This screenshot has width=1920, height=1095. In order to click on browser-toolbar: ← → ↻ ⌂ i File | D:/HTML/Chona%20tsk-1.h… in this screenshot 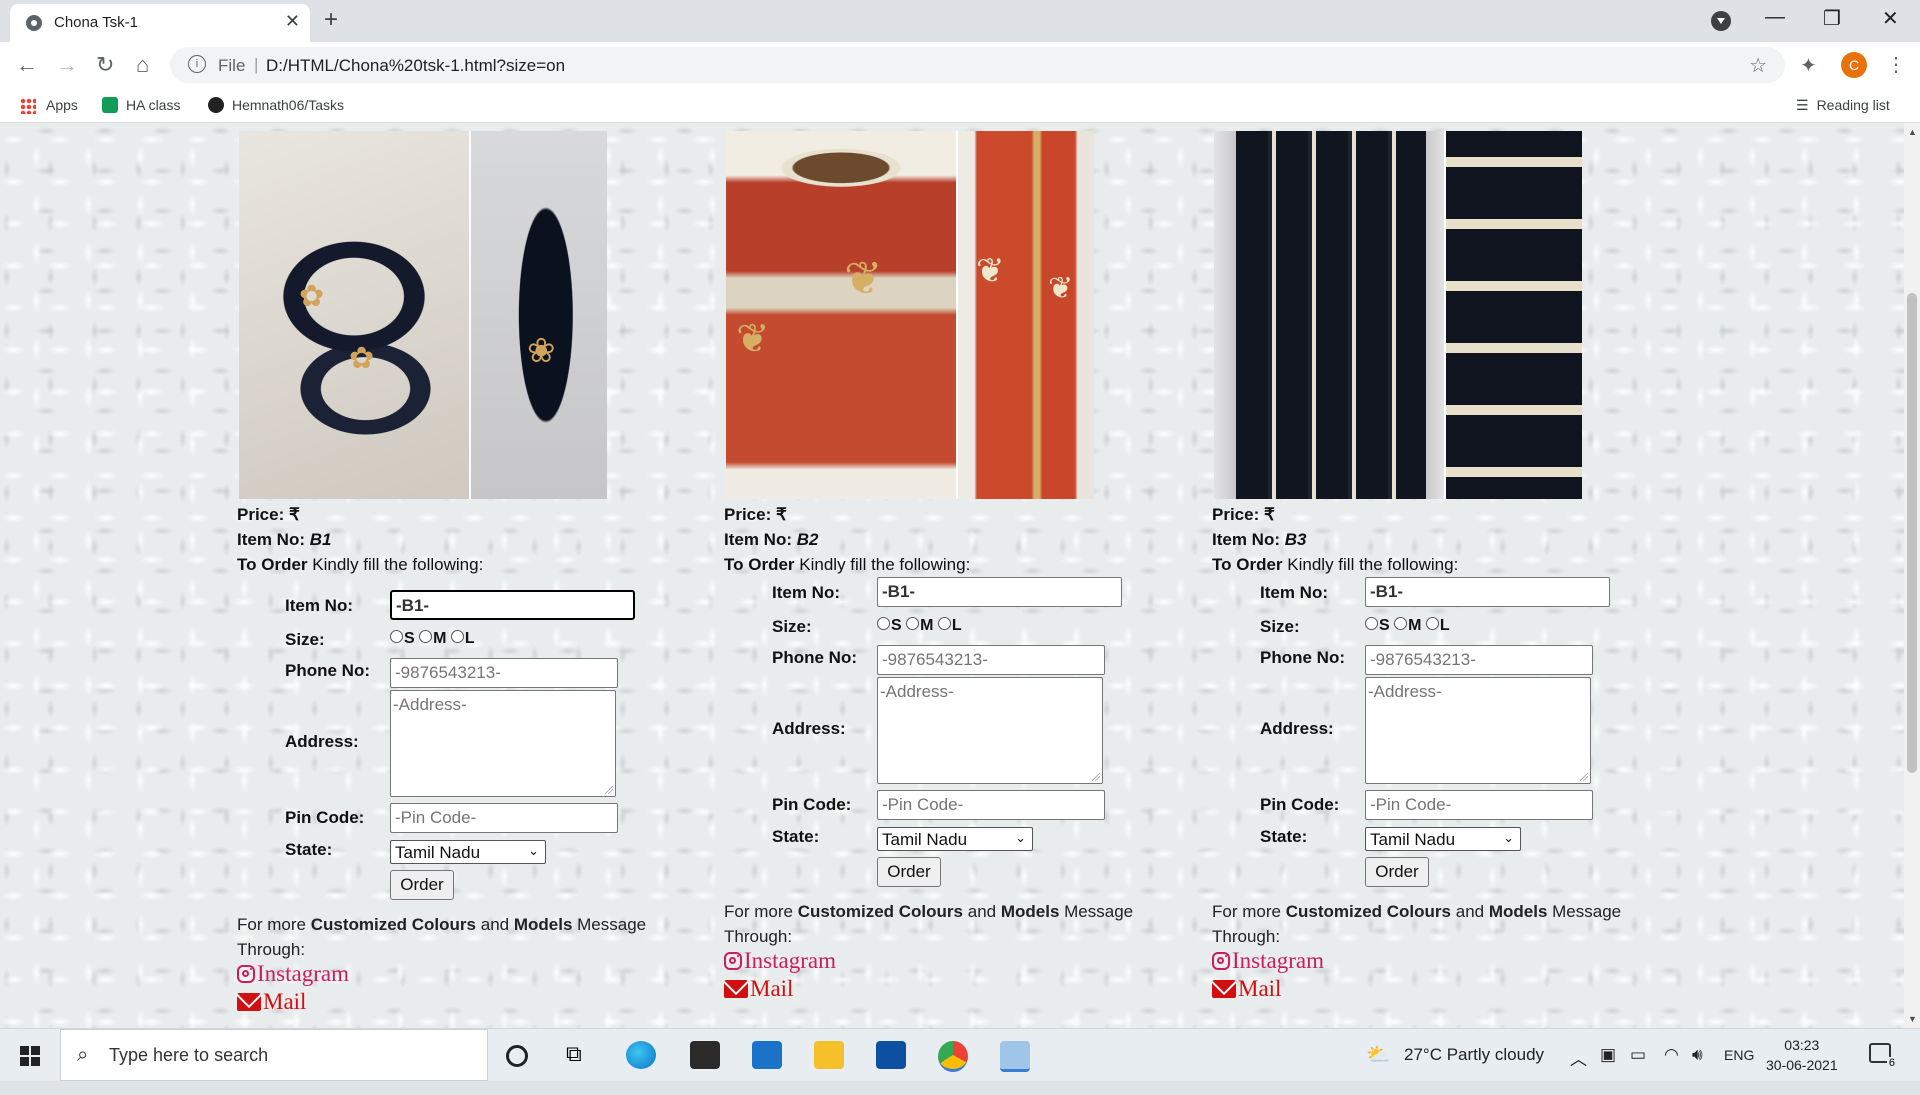, I will do `click(960, 66)`.